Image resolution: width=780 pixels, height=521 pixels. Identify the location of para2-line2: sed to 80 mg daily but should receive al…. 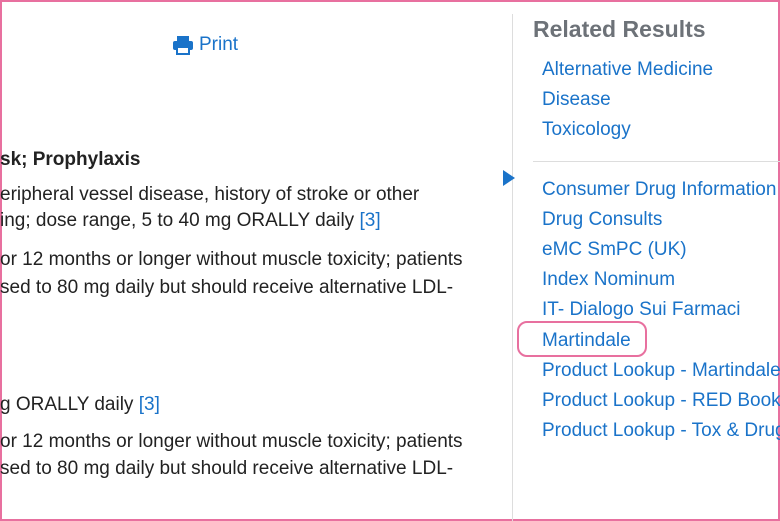
(227, 287).